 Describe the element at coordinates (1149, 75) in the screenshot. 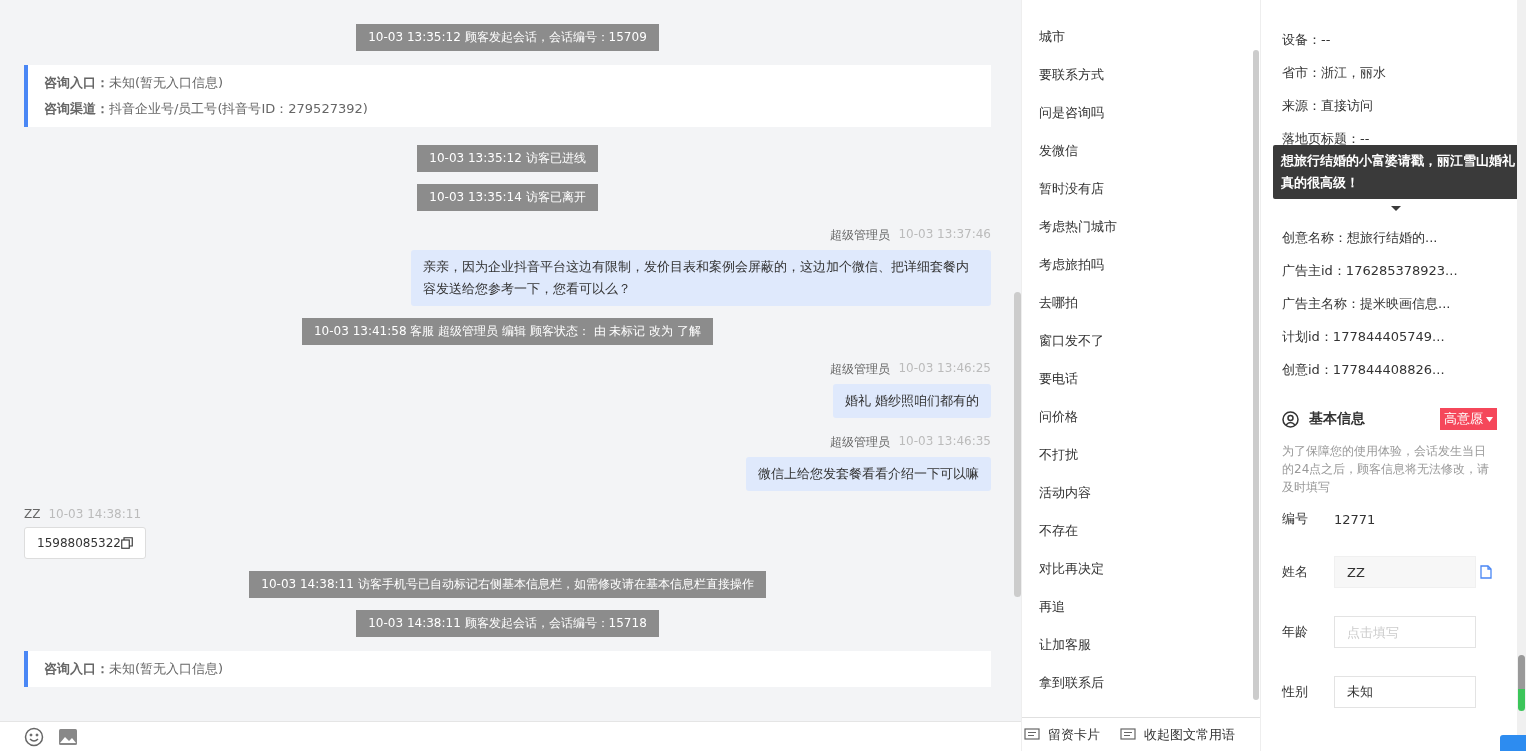

I see `quick-phrase-item: 要联系方式` at that location.